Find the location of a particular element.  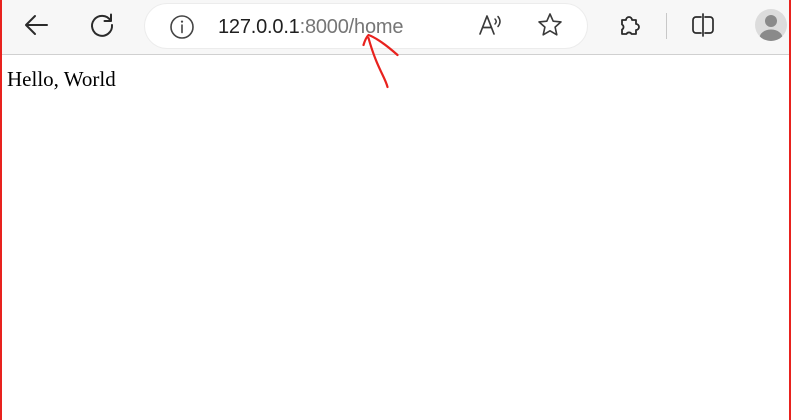

refresh-button is located at coordinates (102, 25).